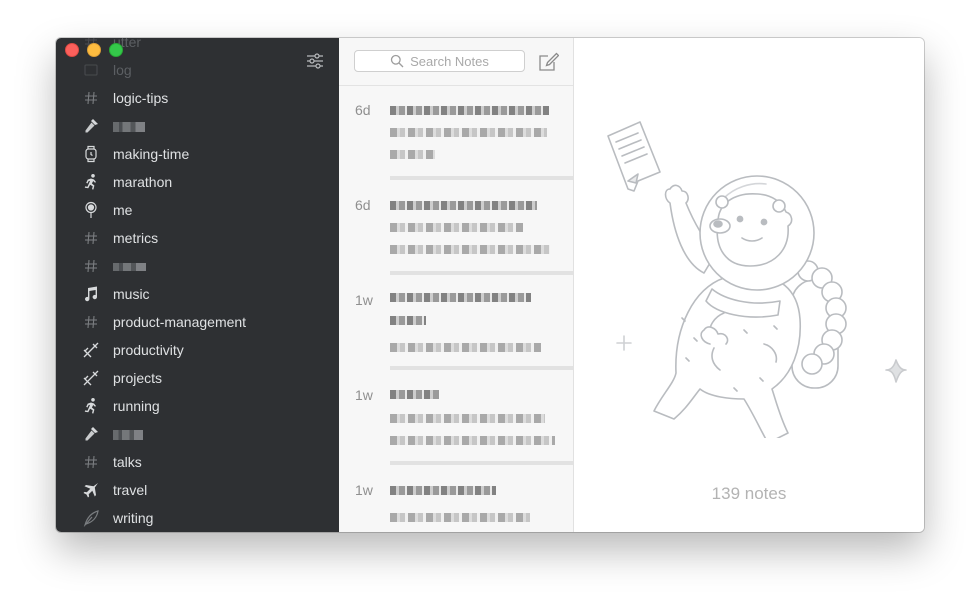  Describe the element at coordinates (197, 378) in the screenshot. I see `tag-item-projects: projects` at that location.